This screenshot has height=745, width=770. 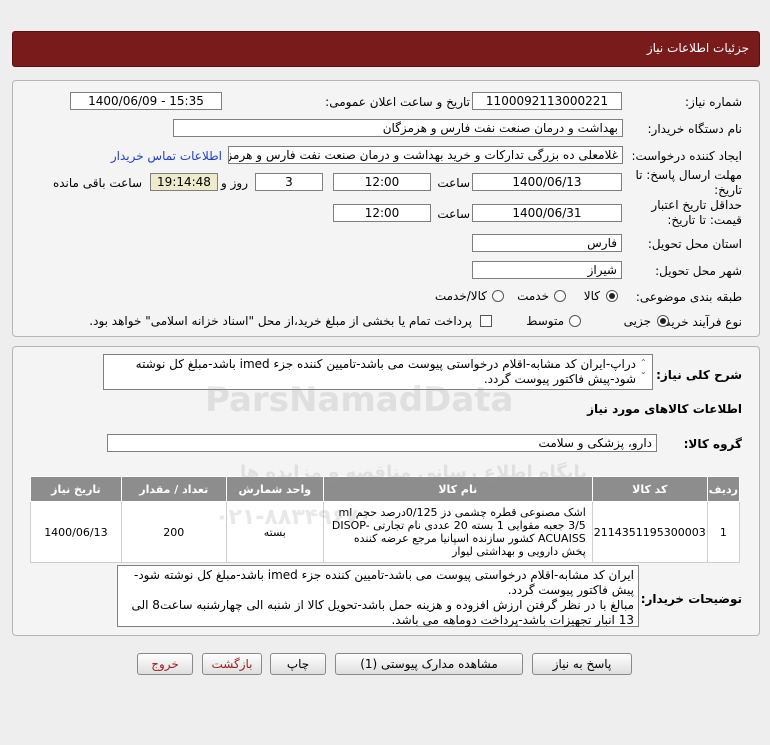 I want to click on validity-date-field: 1400/06/31, so click(x=547, y=213).